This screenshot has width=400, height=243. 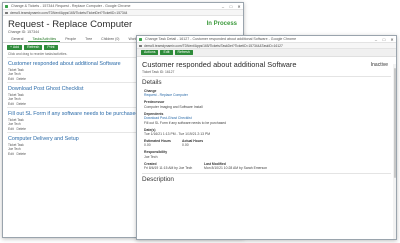 I want to click on field-value: Fri 8/6/19 11:15 AM by Joe Tech, so click(x=168, y=168).